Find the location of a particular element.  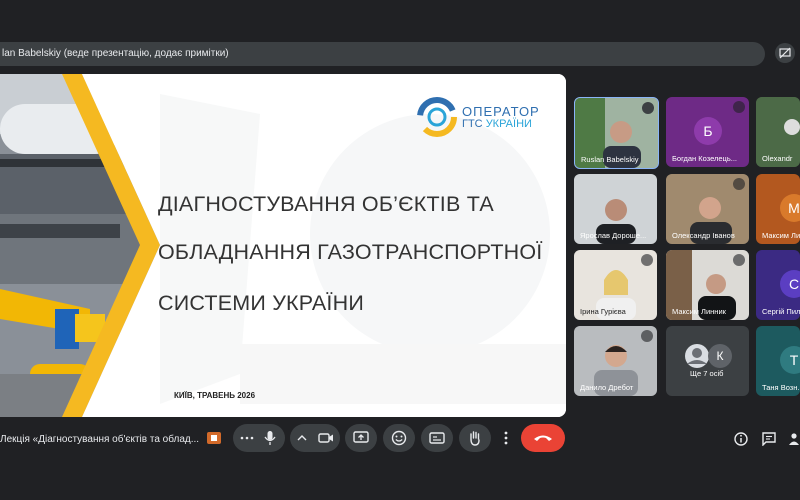

participant-tile: Ruslan Babelskiy is located at coordinates (616, 133).